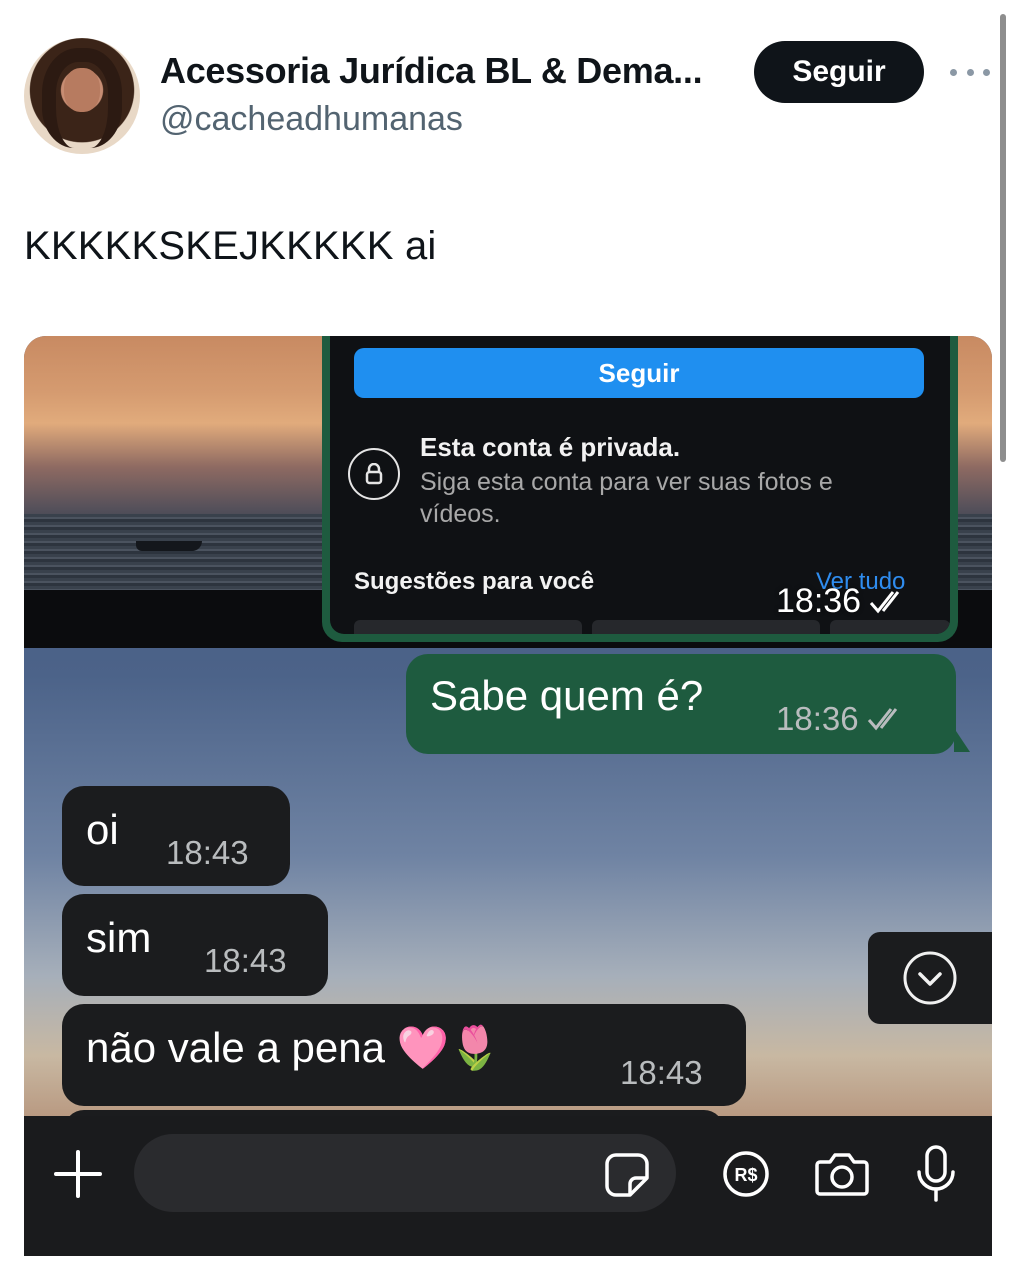  What do you see at coordinates (102, 829) in the screenshot?
I see `message-text: oi` at bounding box center [102, 829].